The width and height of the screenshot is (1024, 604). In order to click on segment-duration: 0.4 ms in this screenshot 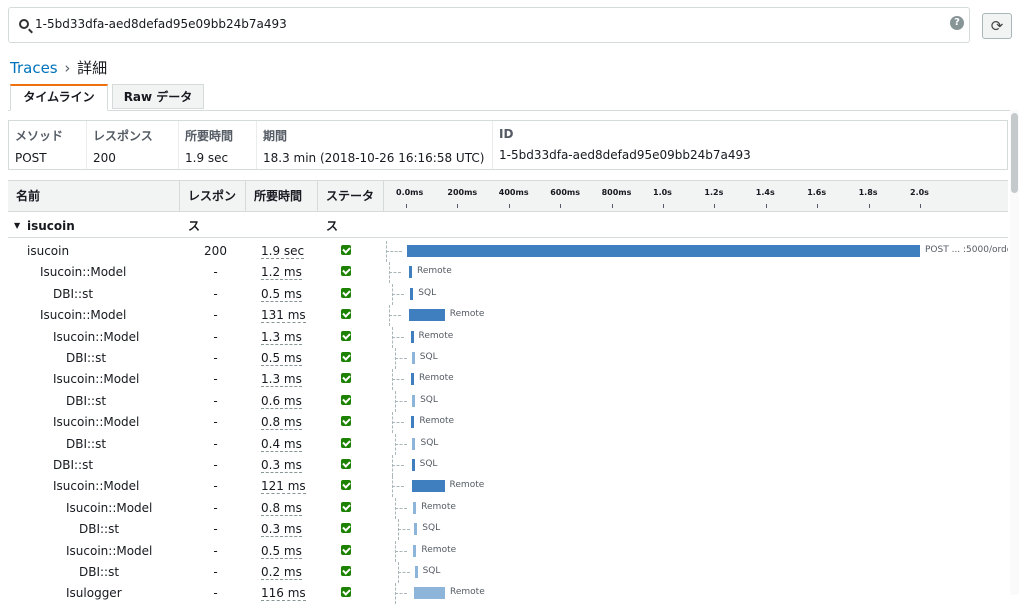, I will do `click(281, 444)`.